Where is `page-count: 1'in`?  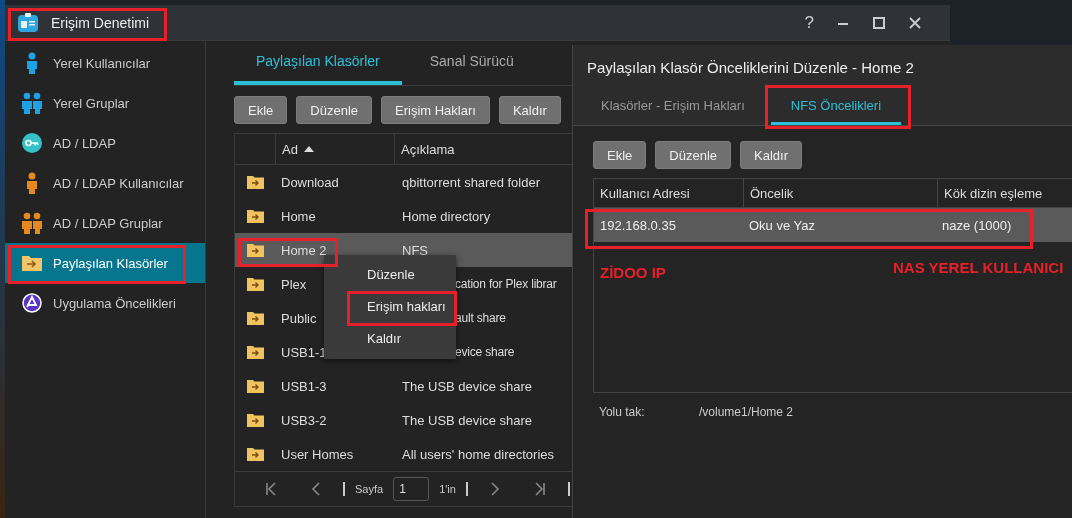 page-count: 1'in is located at coordinates (447, 489).